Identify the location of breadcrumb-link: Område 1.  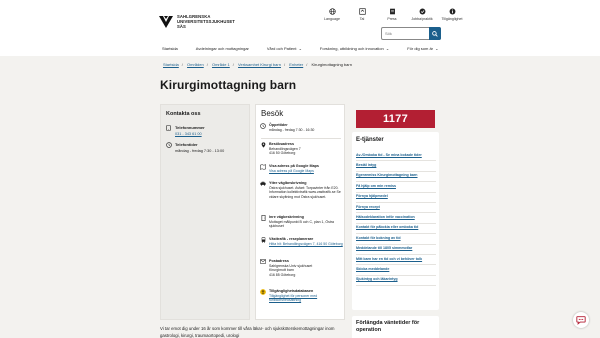
(221, 64).